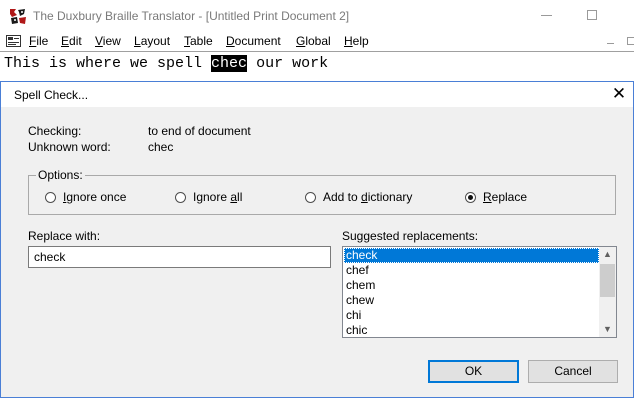 The width and height of the screenshot is (634, 398). What do you see at coordinates (546, 15) in the screenshot?
I see `minimize-icon` at bounding box center [546, 15].